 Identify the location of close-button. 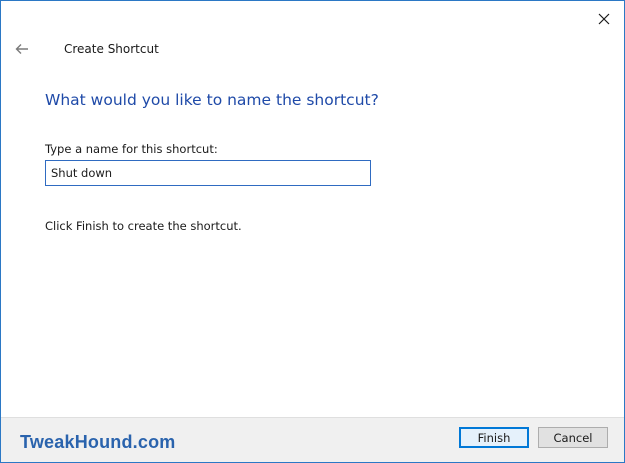
(604, 19).